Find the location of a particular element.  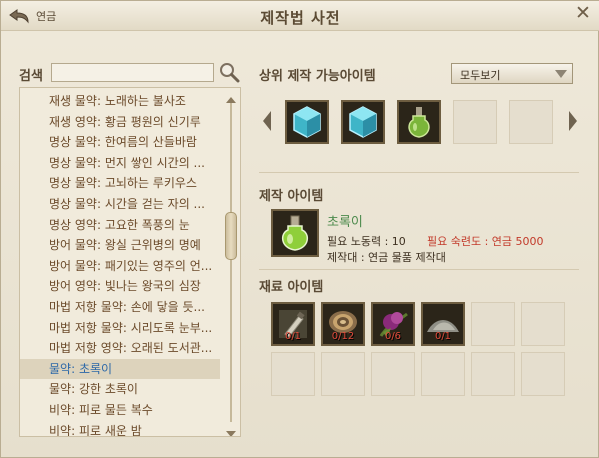

green-potion-icon is located at coordinates (419, 122).